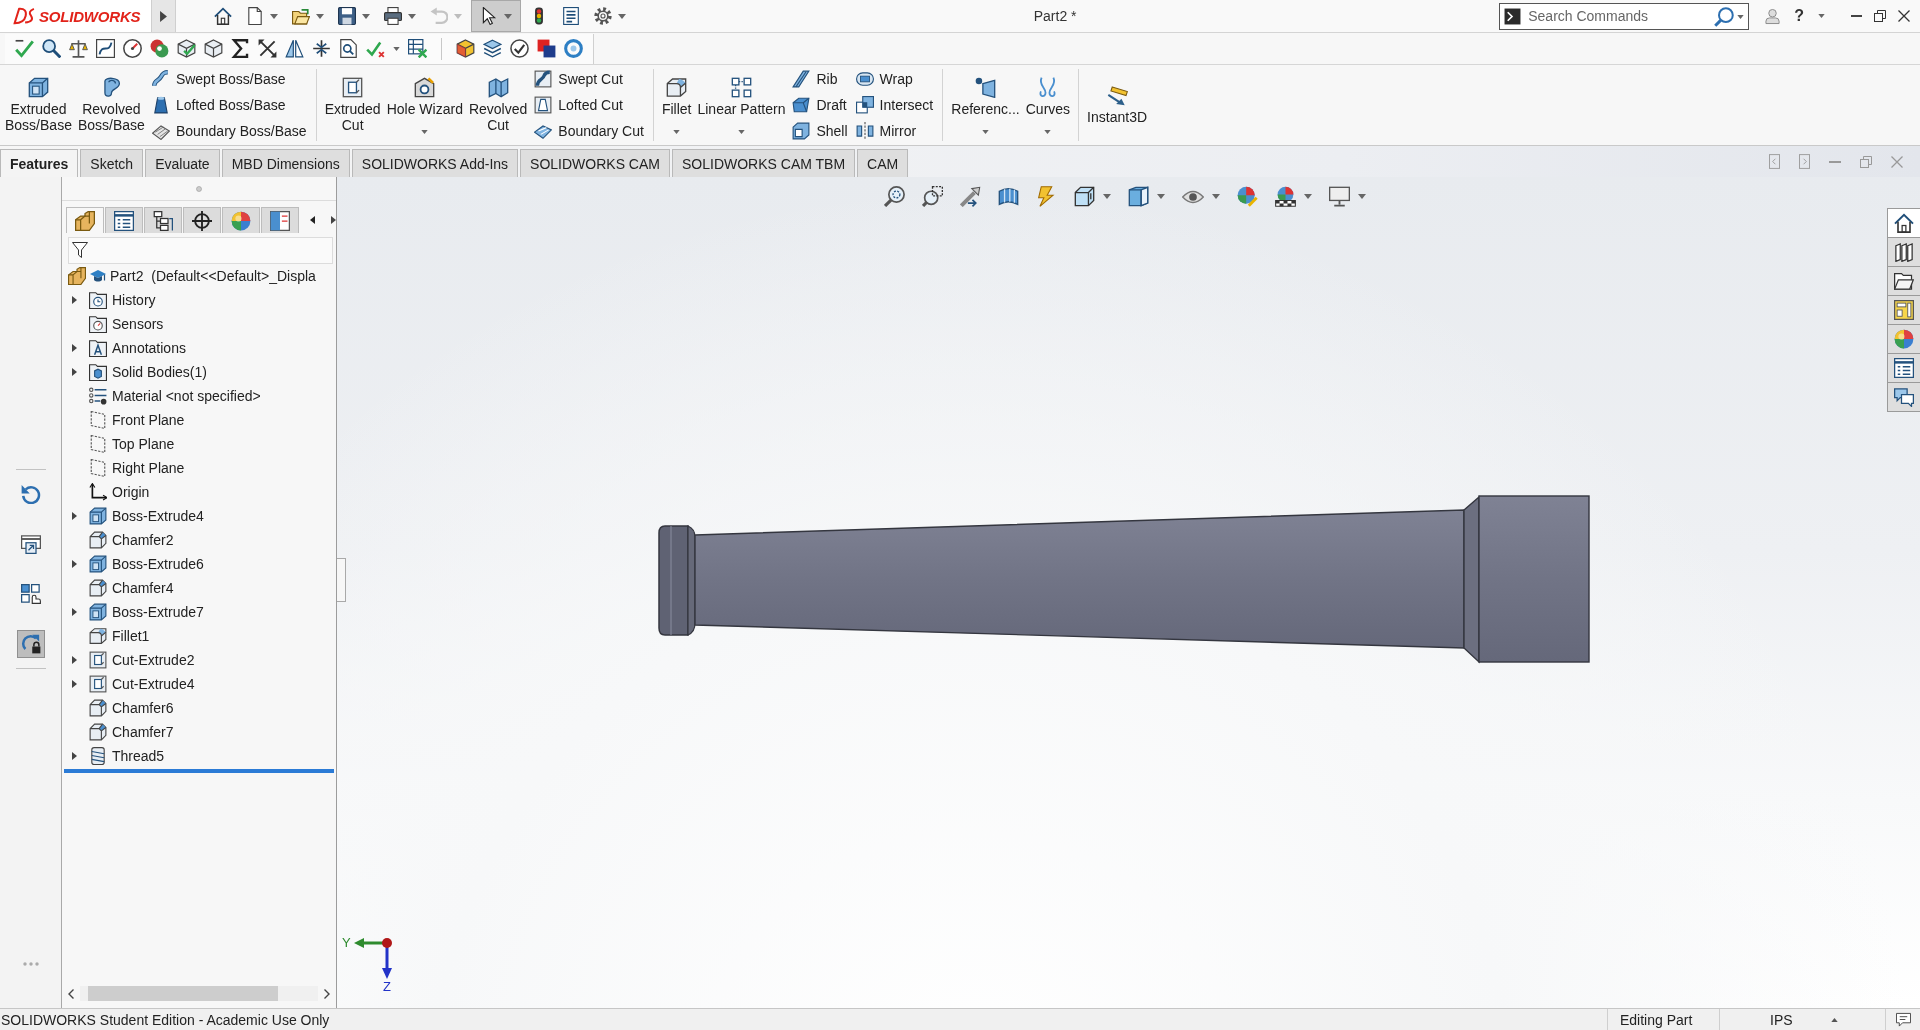 The height and width of the screenshot is (1030, 1920). Describe the element at coordinates (489, 16) in the screenshot. I see `cursor-icon` at that location.